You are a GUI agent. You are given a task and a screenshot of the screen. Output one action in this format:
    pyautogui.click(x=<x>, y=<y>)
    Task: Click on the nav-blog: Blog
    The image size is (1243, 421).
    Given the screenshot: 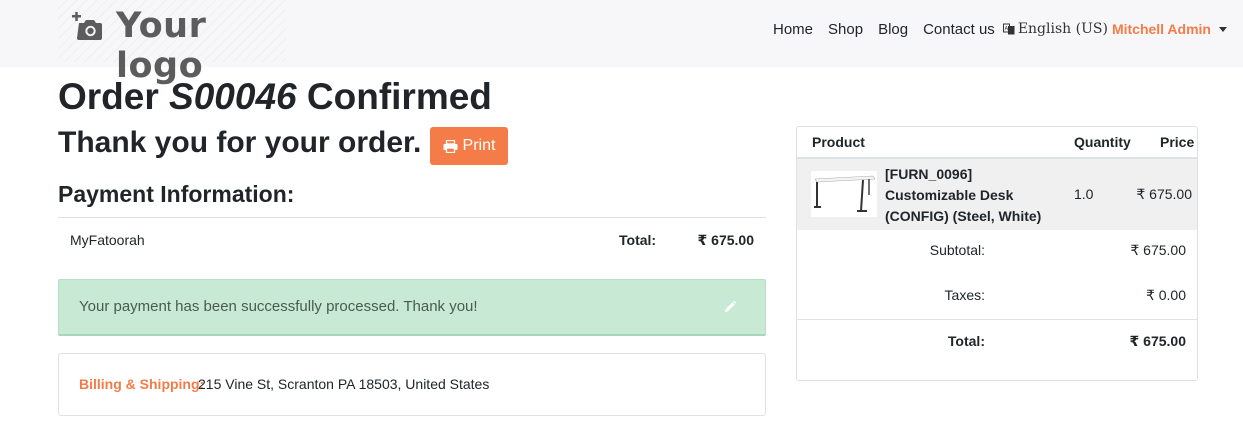 What is the action you would take?
    pyautogui.click(x=893, y=29)
    